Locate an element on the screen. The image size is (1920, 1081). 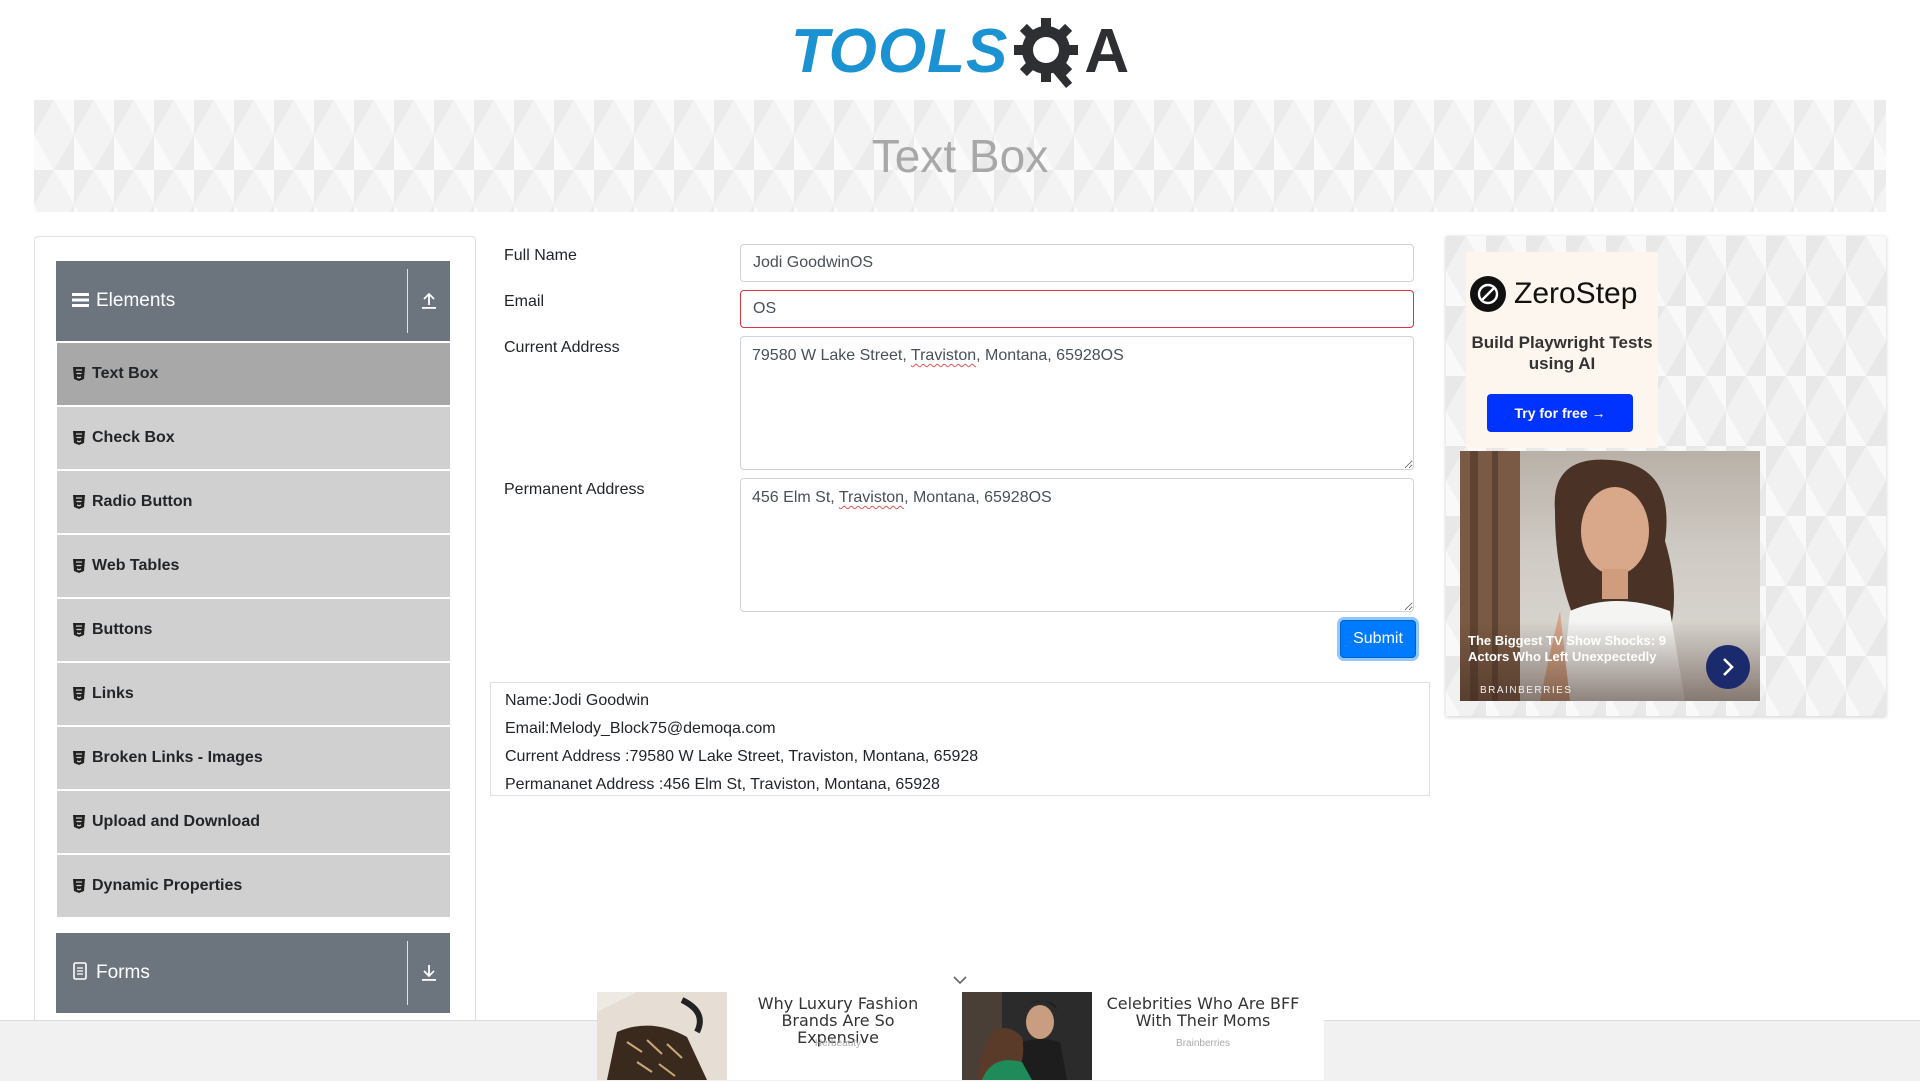
output-name: Name:Jodi Goodwin is located at coordinates (577, 700).